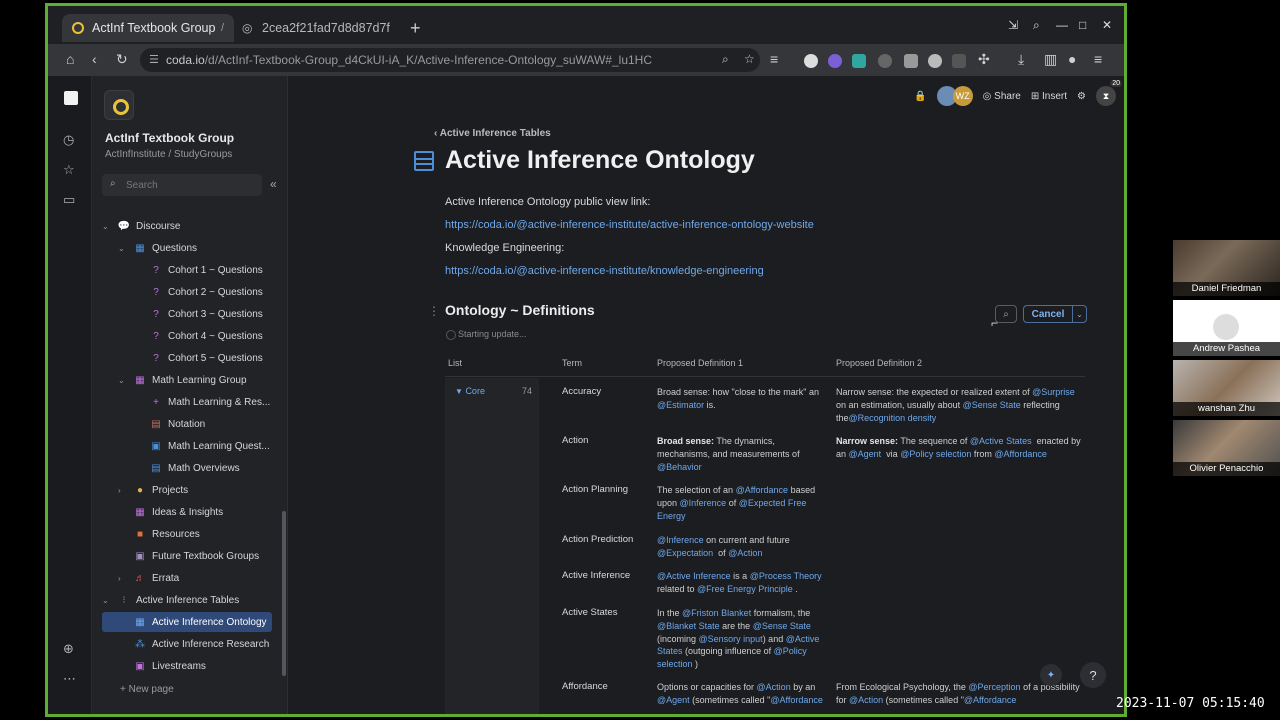 This screenshot has height=720, width=1280. What do you see at coordinates (222, 28) in the screenshot?
I see `tab-close-icon: /` at bounding box center [222, 28].